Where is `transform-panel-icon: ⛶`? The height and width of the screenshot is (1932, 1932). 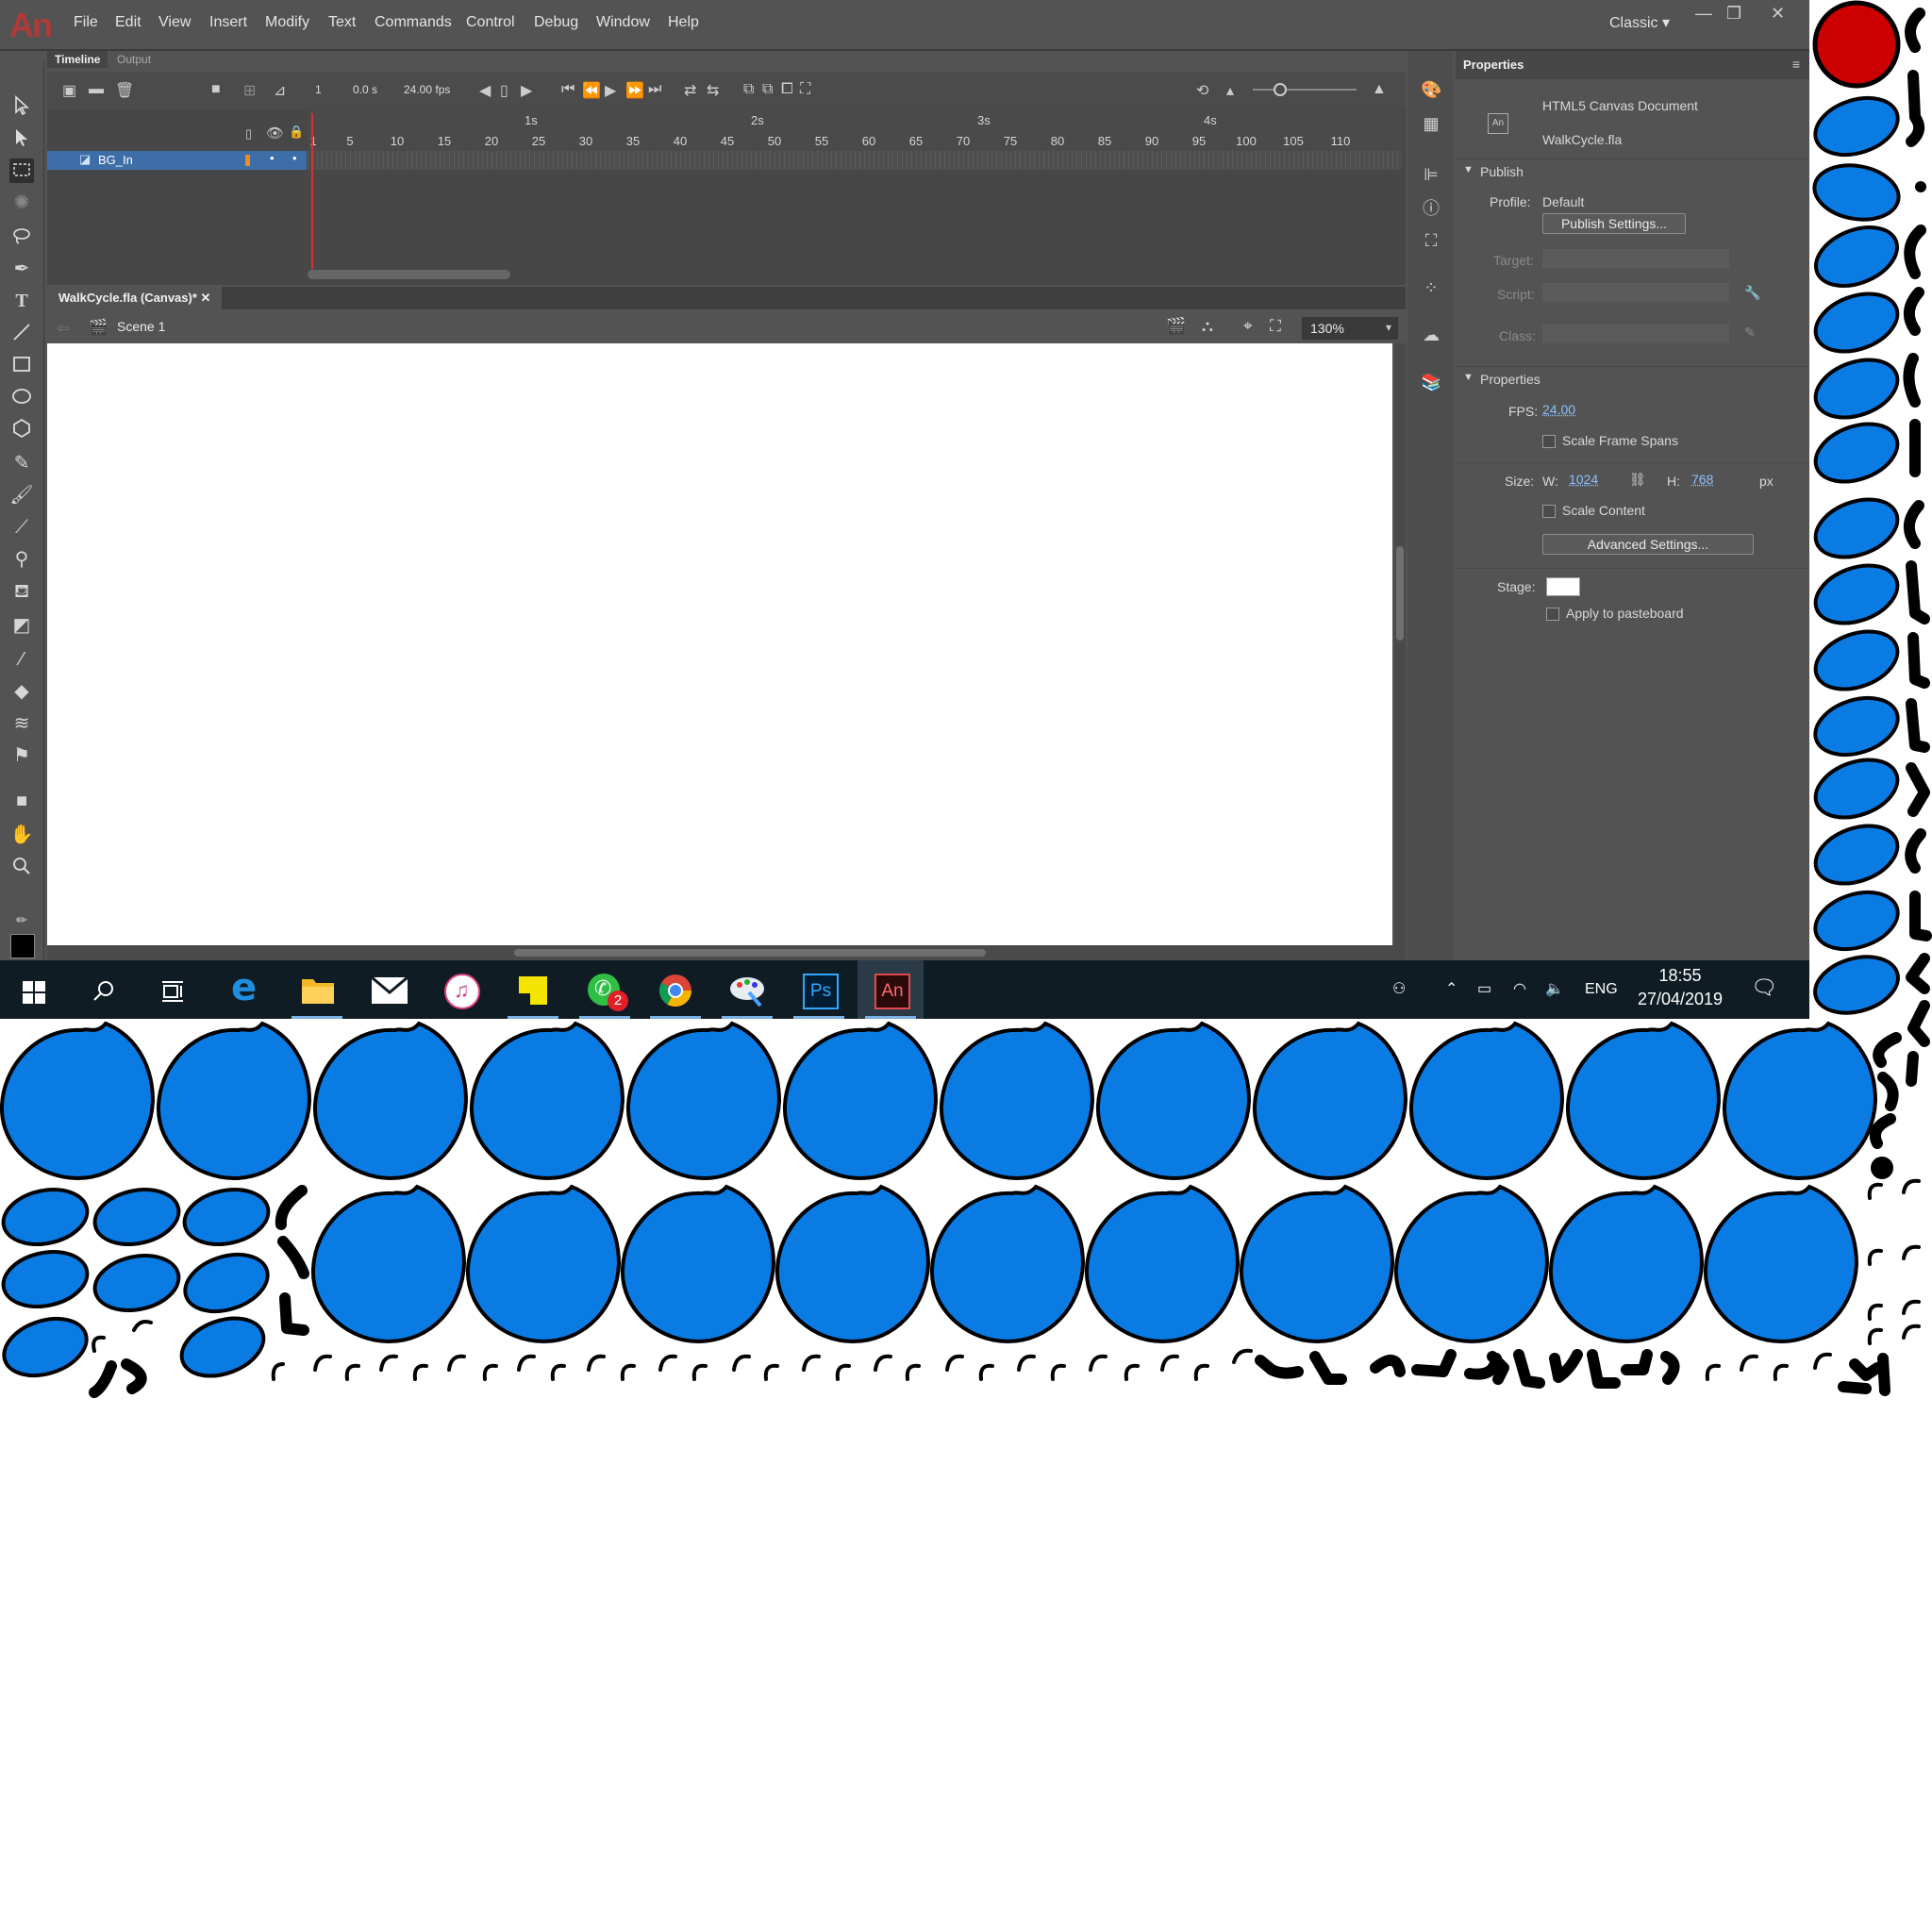
transform-panel-icon: ⛶ is located at coordinates (1431, 240).